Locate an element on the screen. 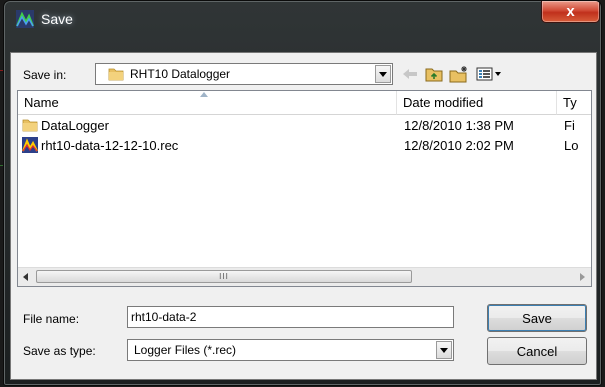 This screenshot has height=387, width=605. view-menu-icon is located at coordinates (488, 74).